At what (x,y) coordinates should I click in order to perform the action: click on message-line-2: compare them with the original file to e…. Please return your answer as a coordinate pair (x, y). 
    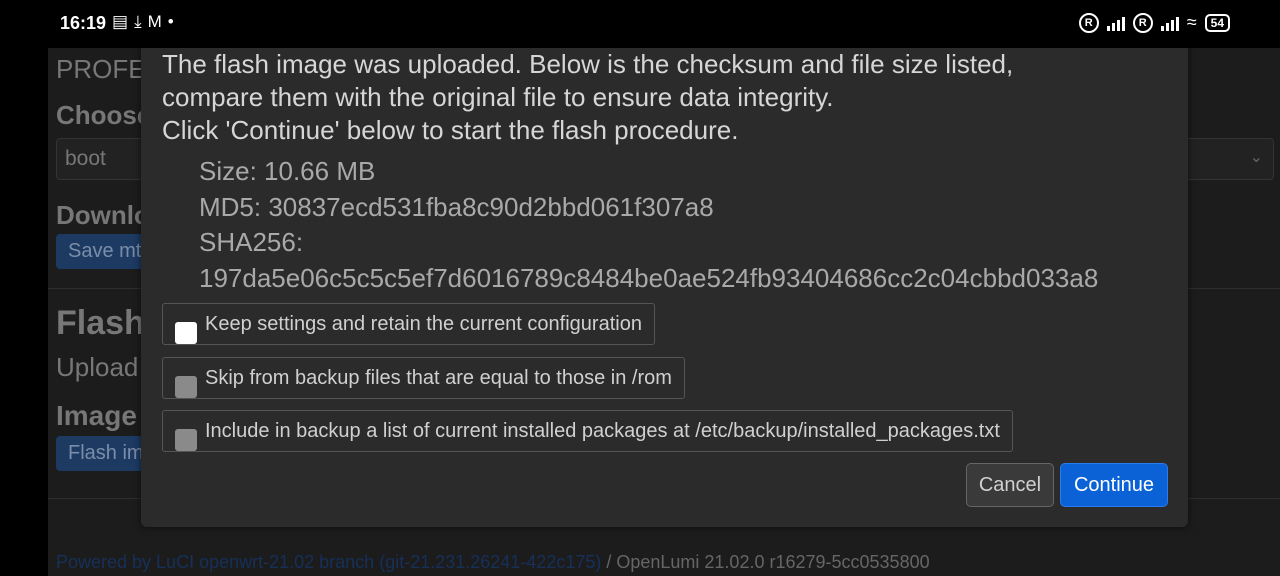
    Looking at the image, I should click on (498, 97).